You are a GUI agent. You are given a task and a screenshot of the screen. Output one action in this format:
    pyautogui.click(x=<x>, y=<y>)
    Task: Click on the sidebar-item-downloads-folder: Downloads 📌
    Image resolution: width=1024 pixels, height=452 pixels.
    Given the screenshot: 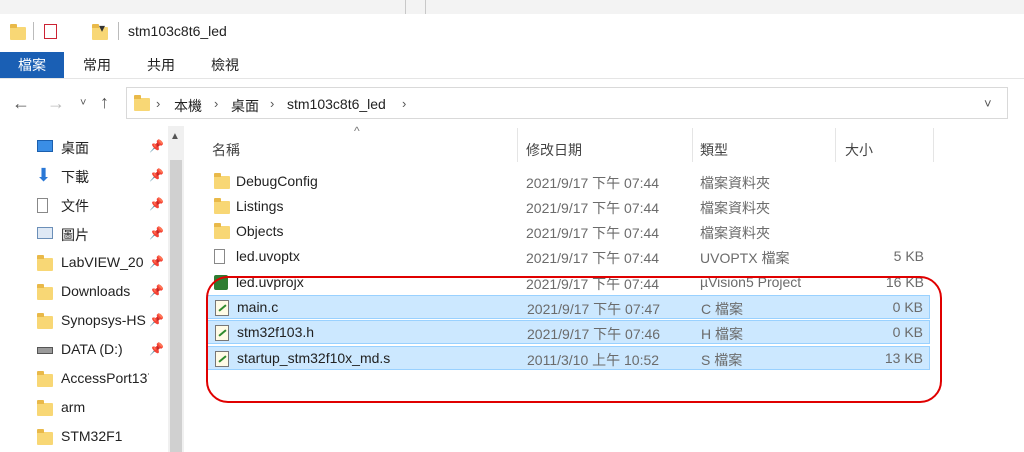 What is the action you would take?
    pyautogui.click(x=84, y=292)
    